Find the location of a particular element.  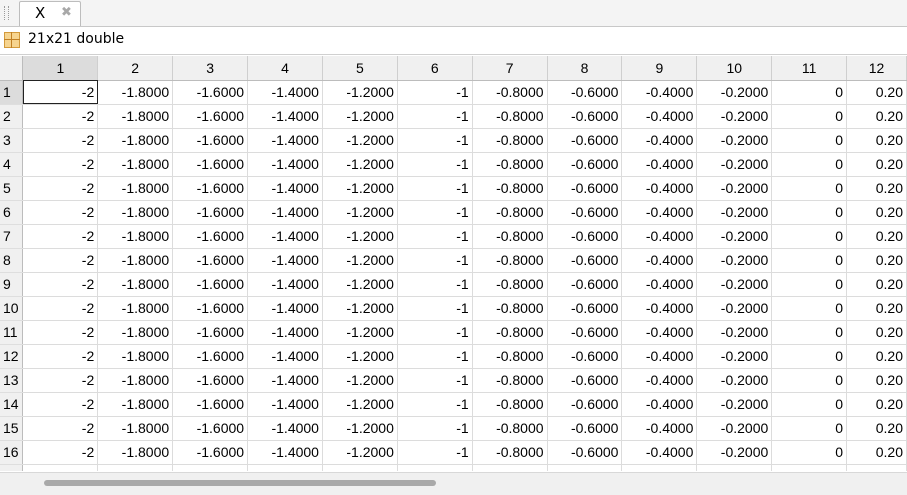

column-header-5: 5 is located at coordinates (360, 68).